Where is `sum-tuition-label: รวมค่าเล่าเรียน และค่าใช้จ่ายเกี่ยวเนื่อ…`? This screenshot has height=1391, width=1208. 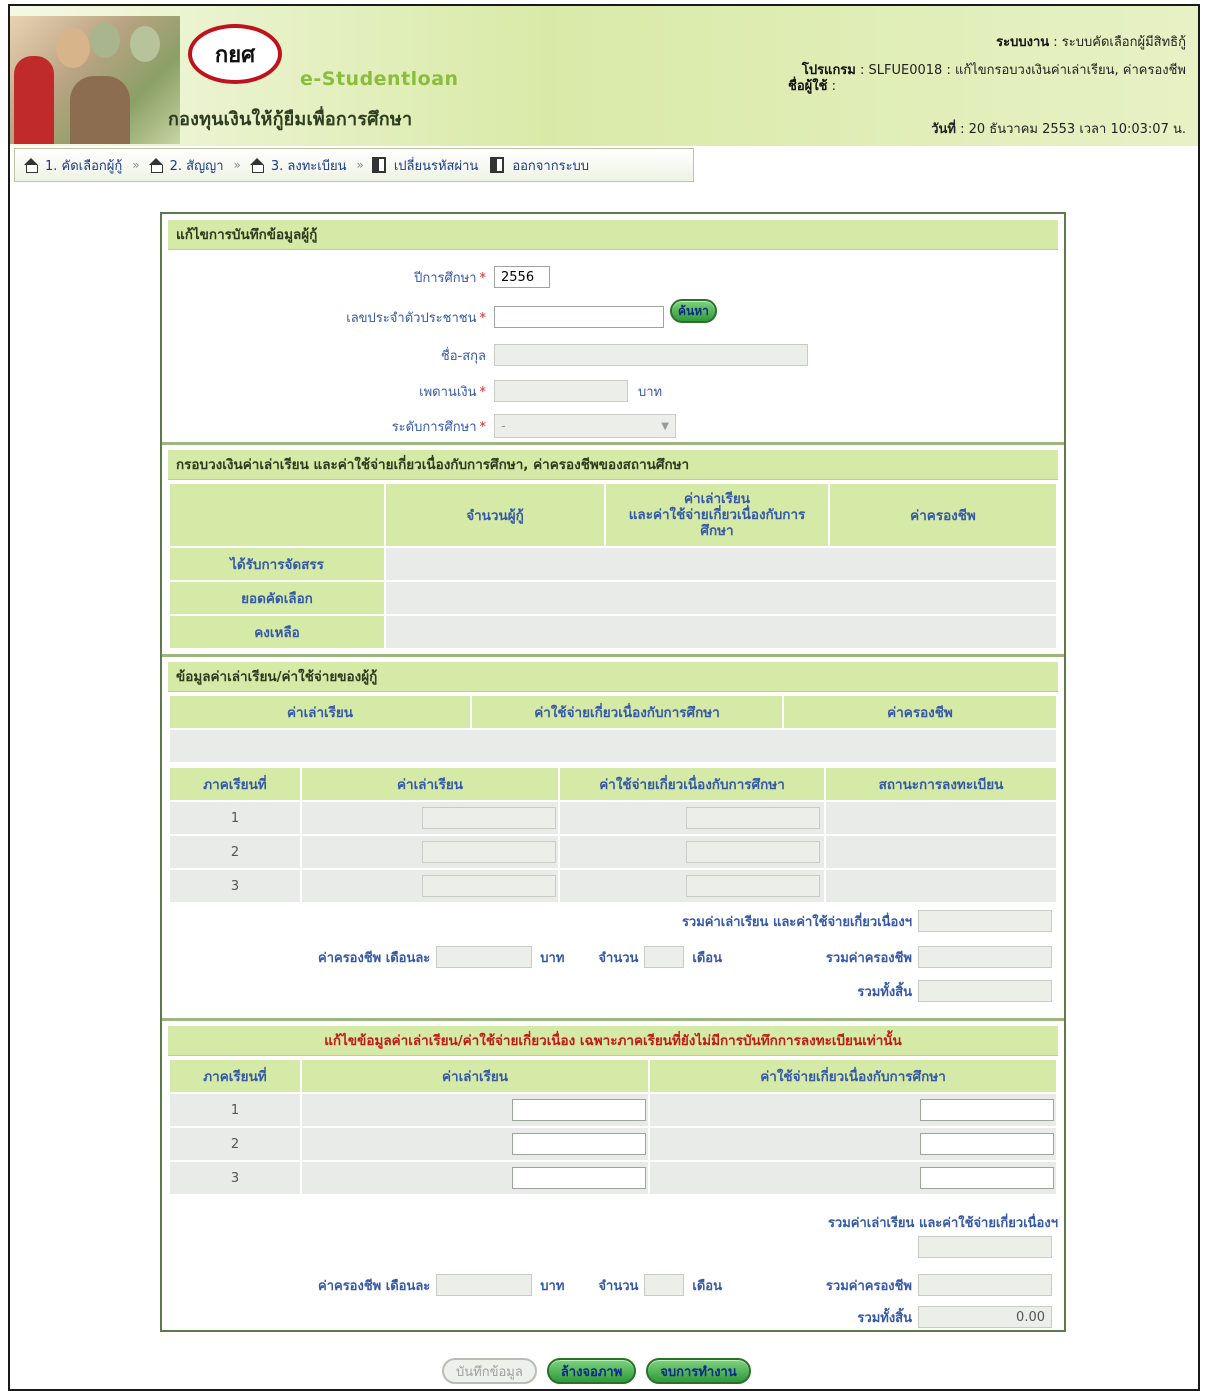
sum-tuition-label: รวมค่าเล่าเรียน และค่าใช้จ่ายเกี่ยวเนื่อ… is located at coordinates (942, 1223).